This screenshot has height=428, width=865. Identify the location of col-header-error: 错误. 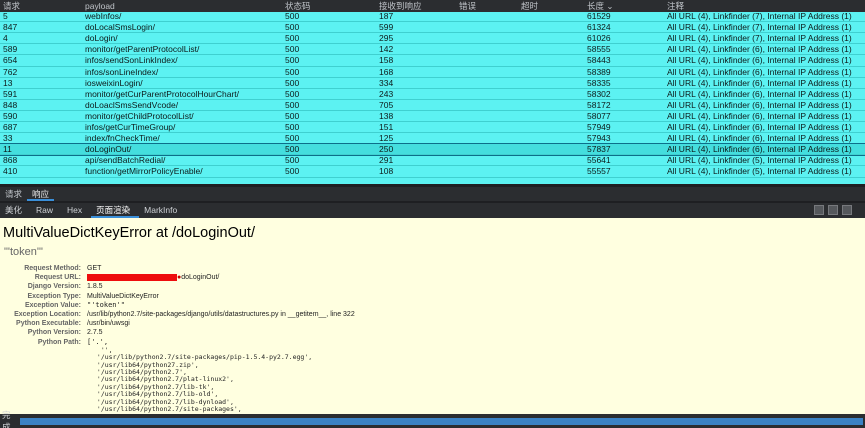
(487, 6).